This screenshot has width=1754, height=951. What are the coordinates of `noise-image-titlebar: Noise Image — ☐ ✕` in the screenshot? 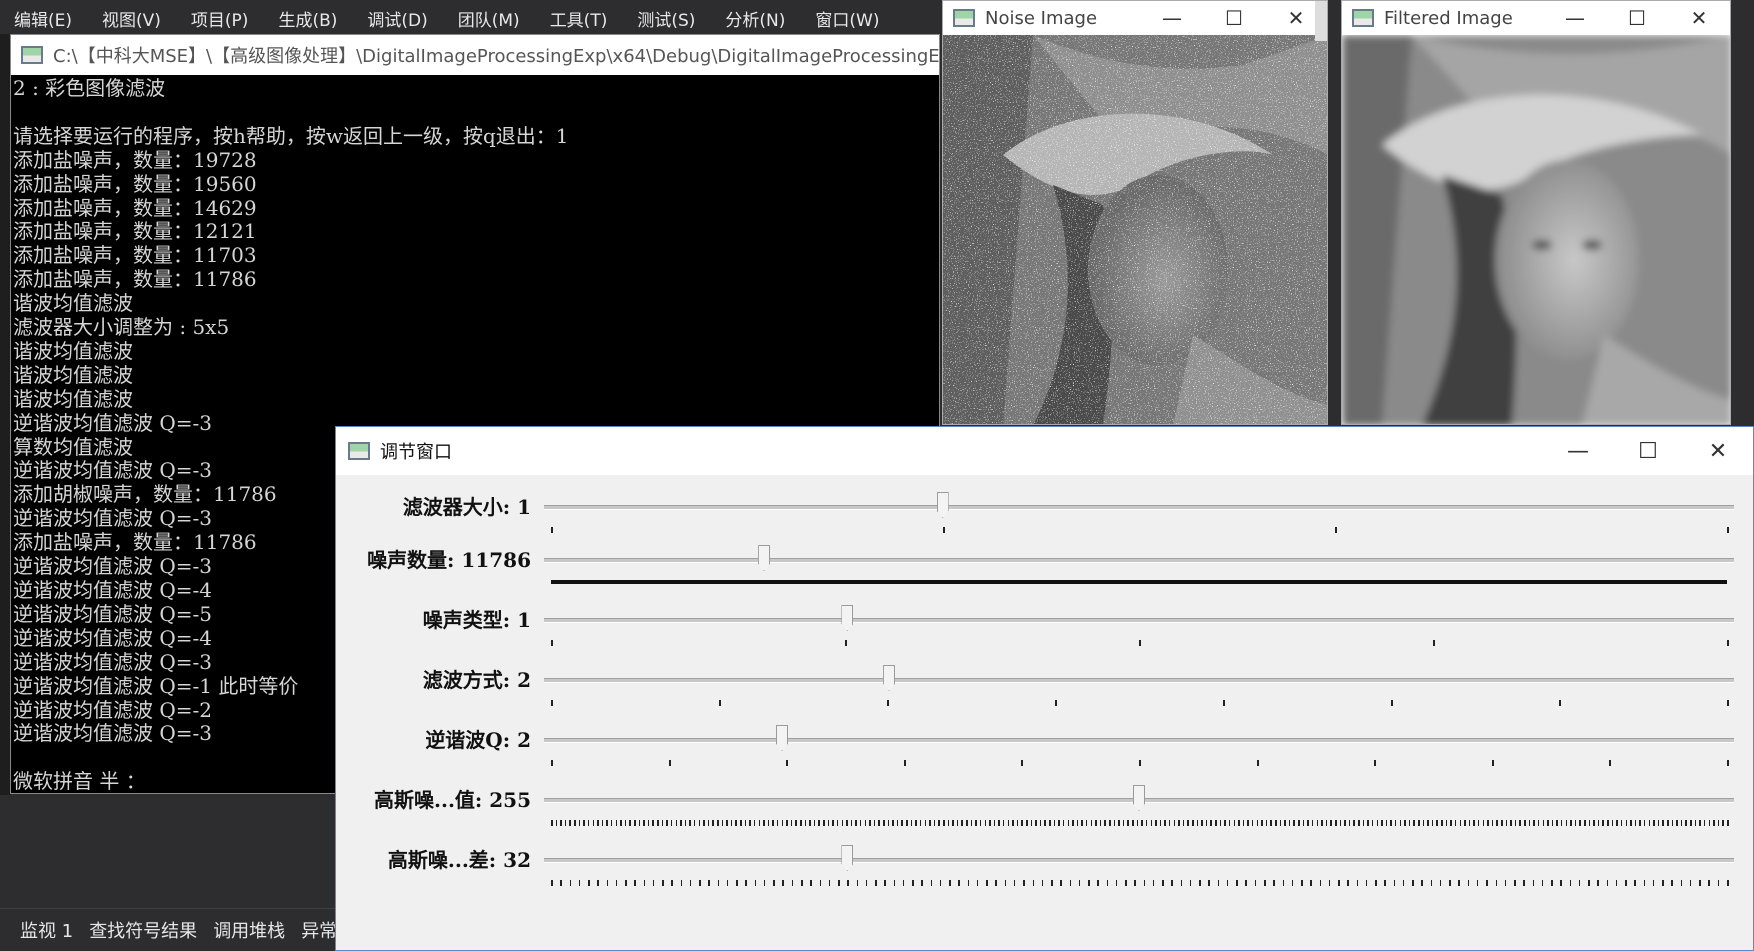 It's located at (1135, 18).